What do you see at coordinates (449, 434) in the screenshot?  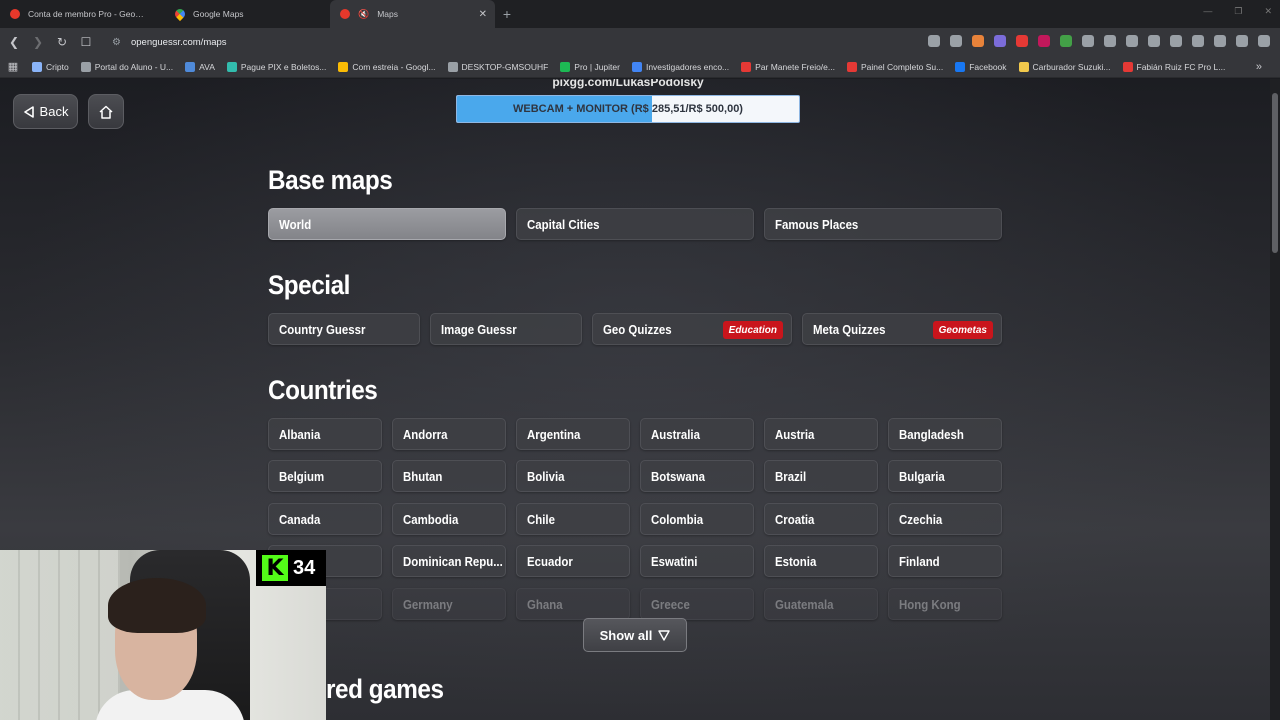 I see `country-button: Andorra` at bounding box center [449, 434].